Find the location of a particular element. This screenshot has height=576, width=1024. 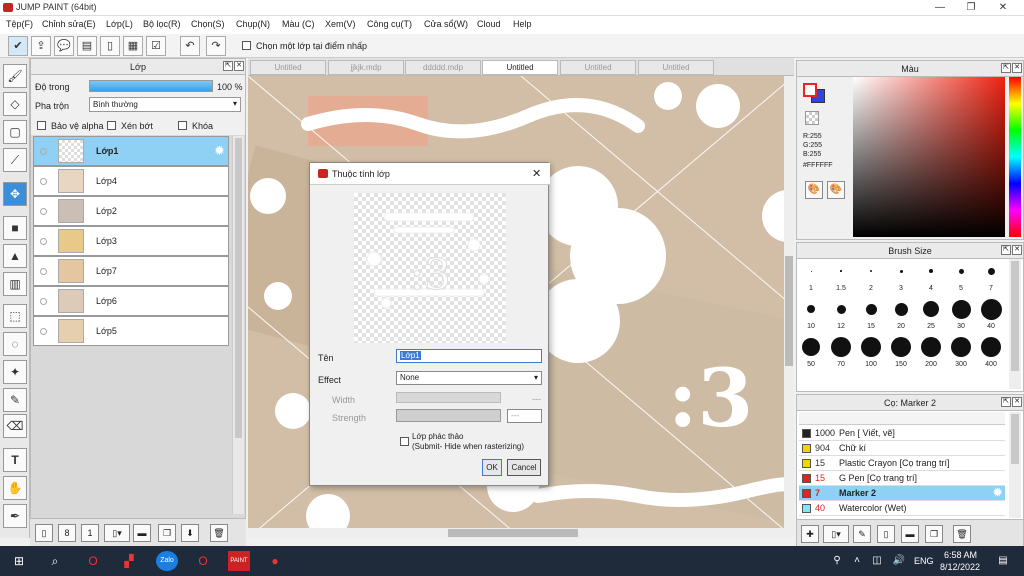

canvas-h-scrollbar is located at coordinates (521, 533).